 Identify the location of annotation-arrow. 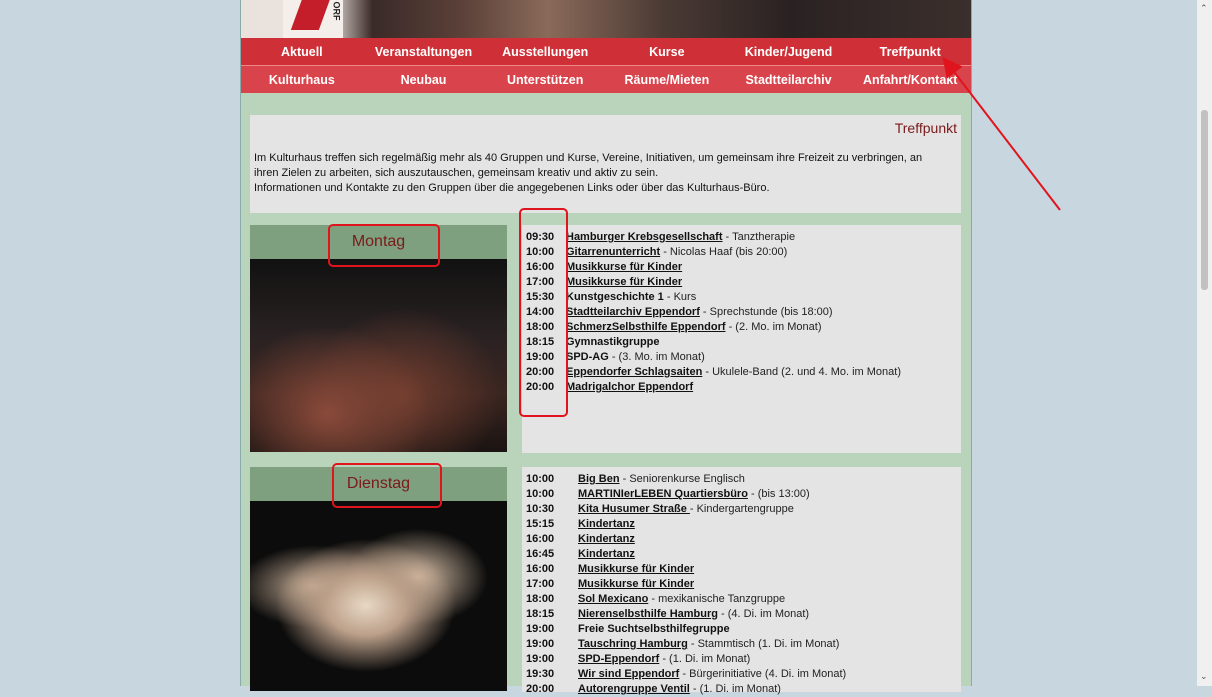
(1001, 133).